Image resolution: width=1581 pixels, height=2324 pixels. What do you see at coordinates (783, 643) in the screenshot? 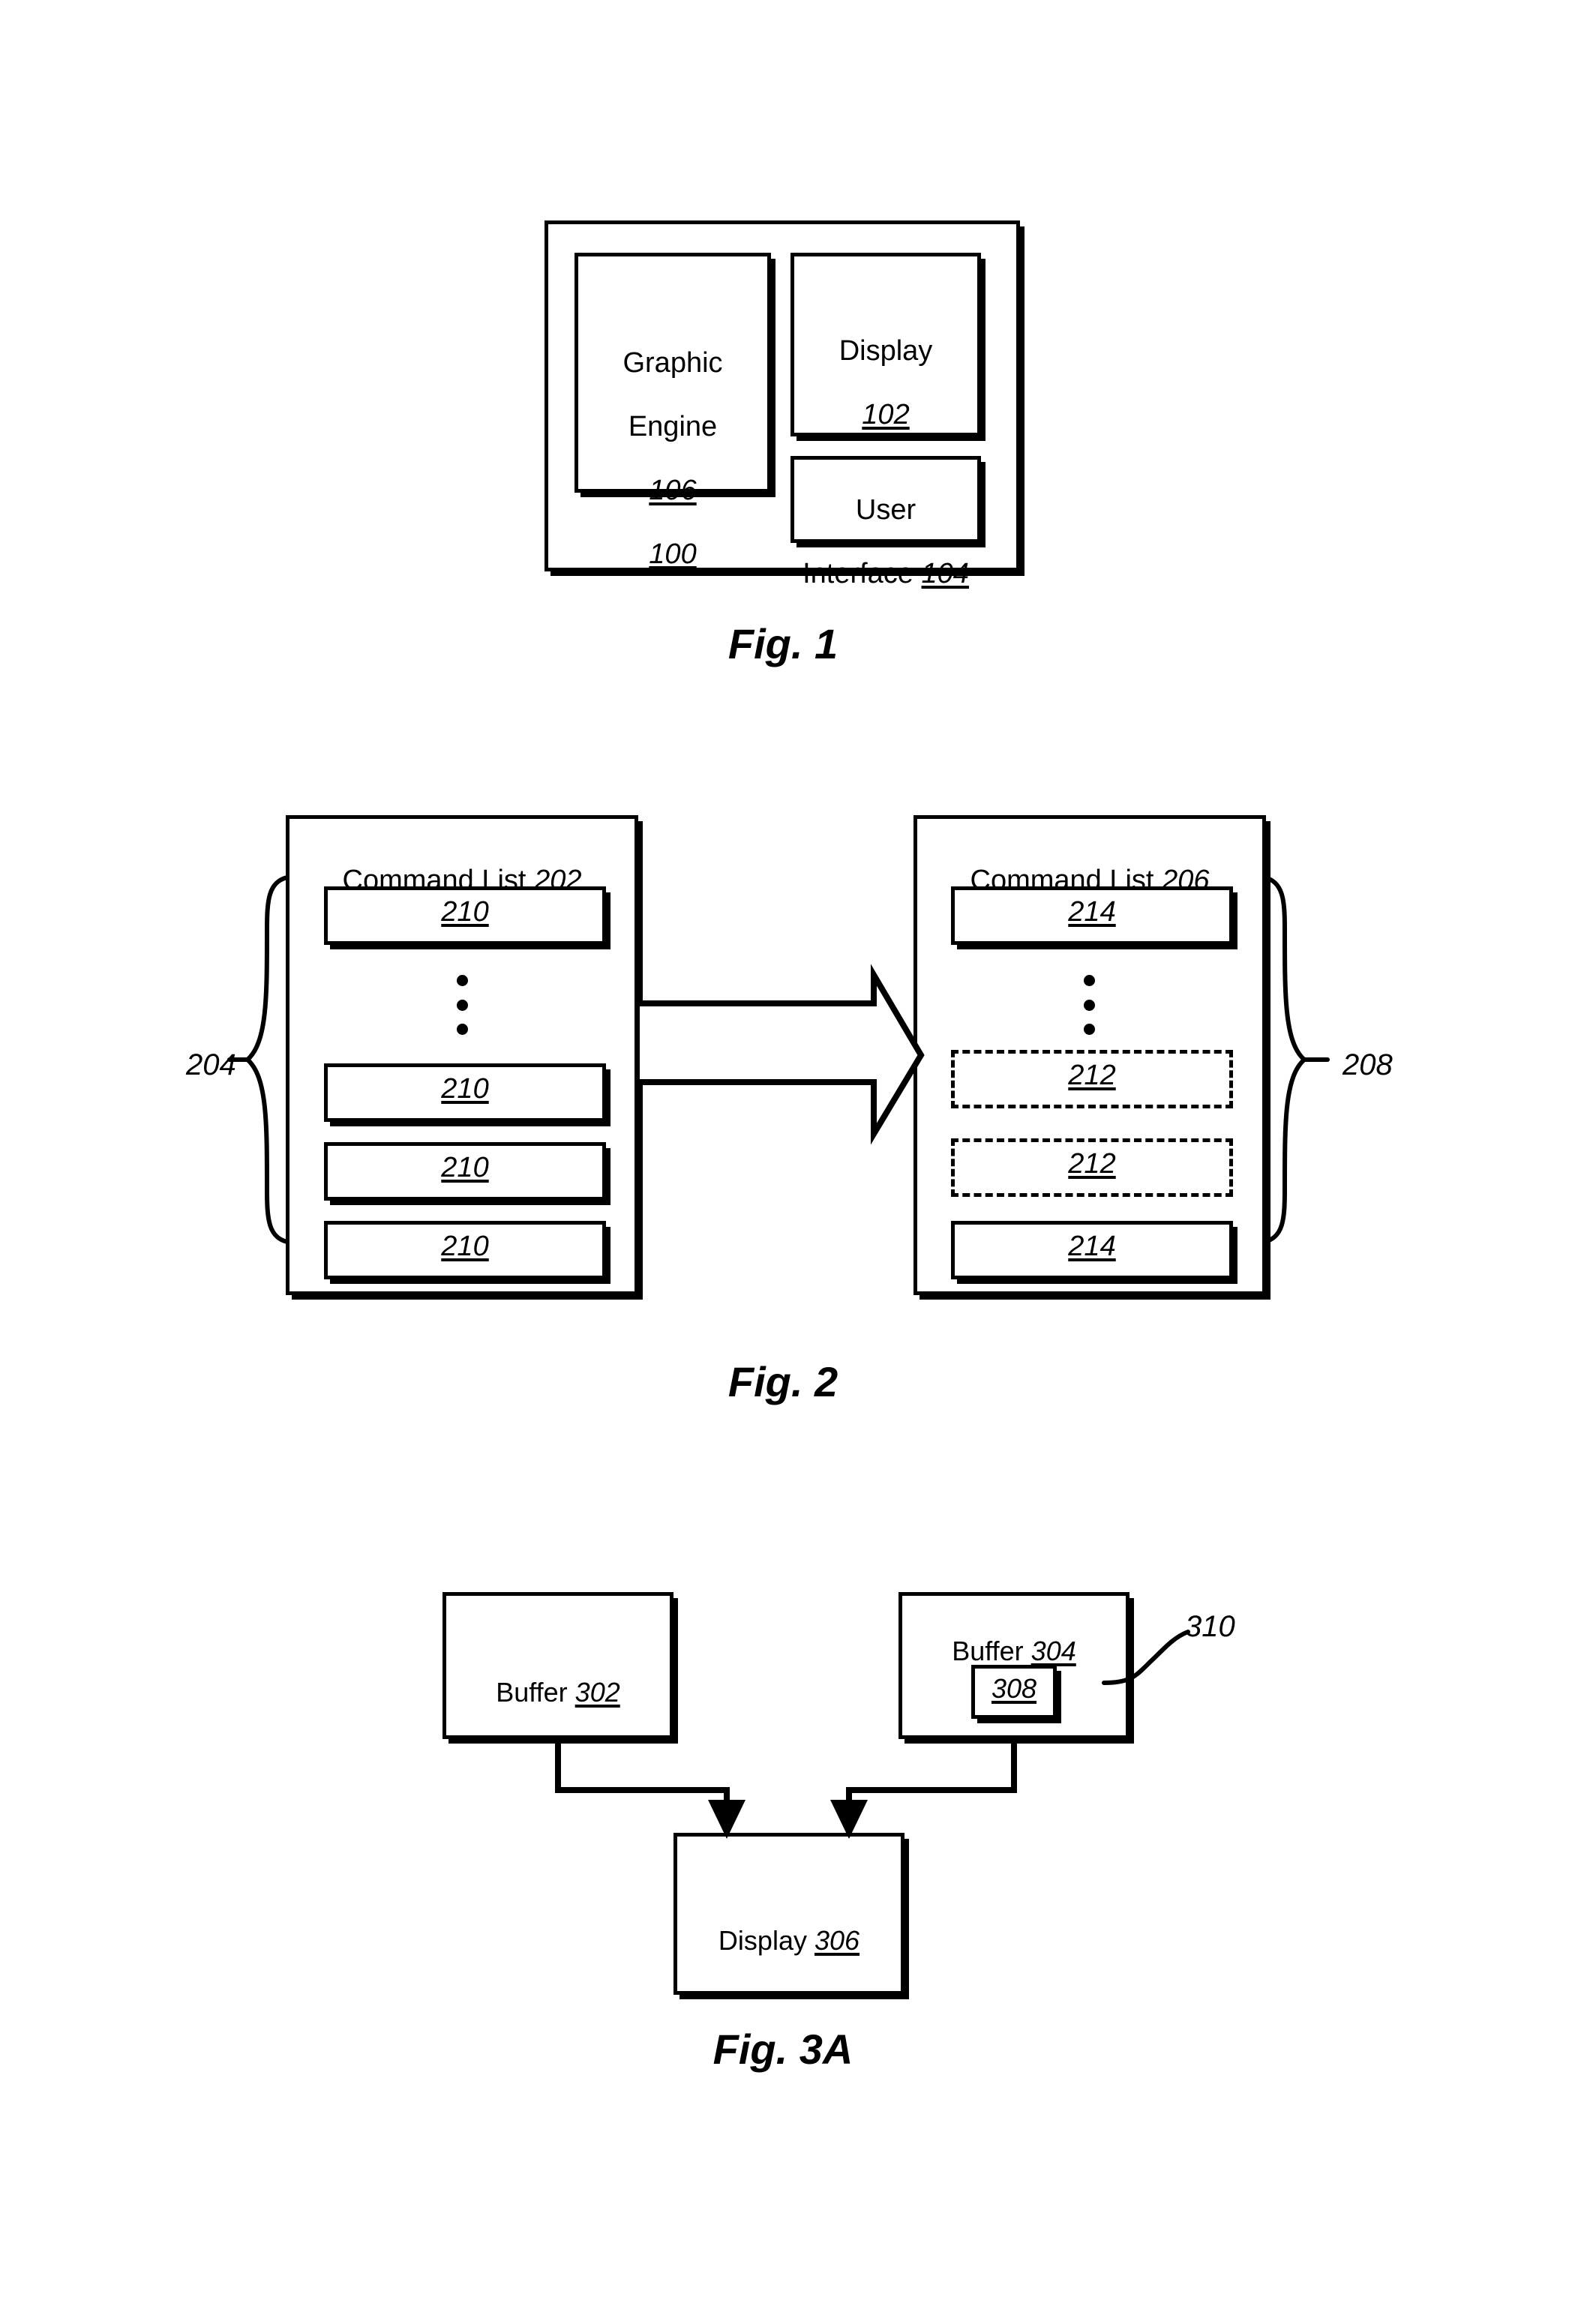
I see `figure1-caption: Fig. 1` at bounding box center [783, 643].